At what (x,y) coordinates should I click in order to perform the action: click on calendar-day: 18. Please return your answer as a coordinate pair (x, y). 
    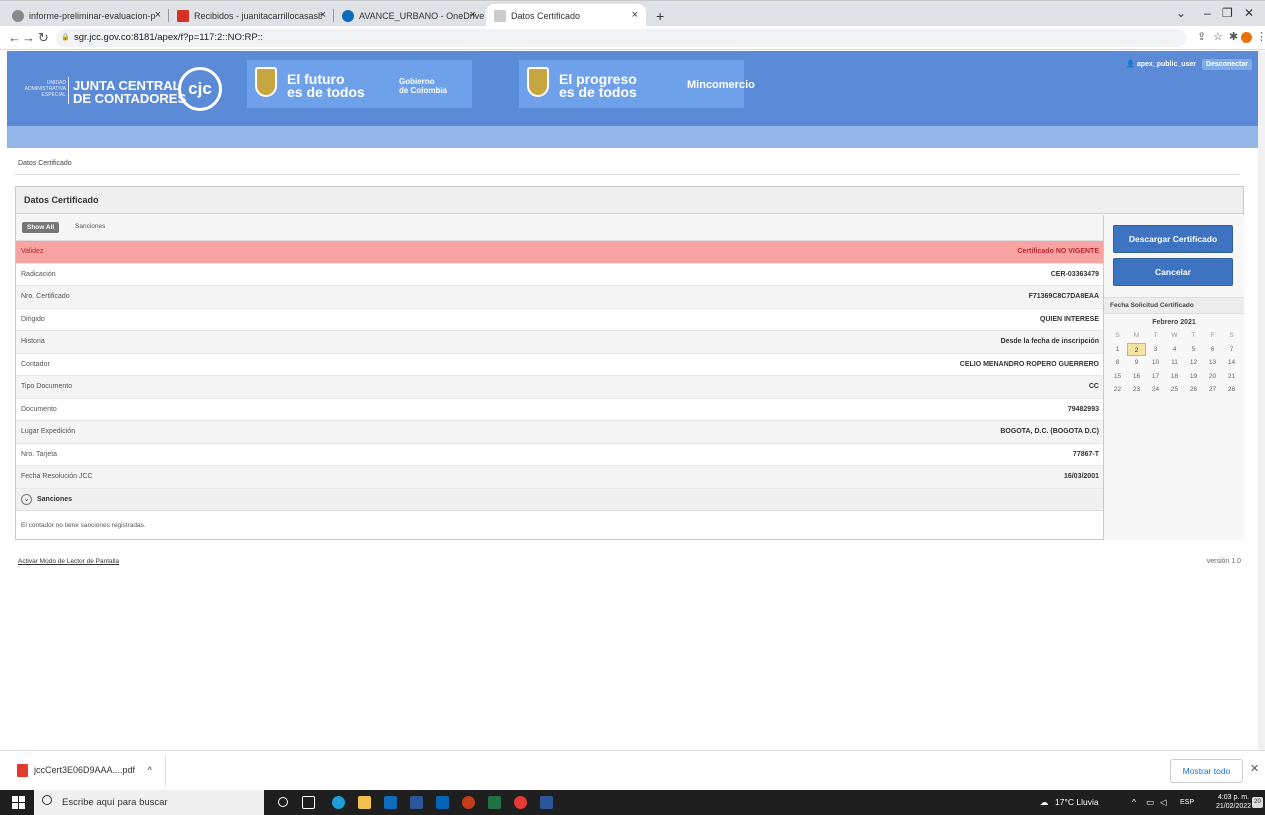
    Looking at the image, I should click on (1174, 377).